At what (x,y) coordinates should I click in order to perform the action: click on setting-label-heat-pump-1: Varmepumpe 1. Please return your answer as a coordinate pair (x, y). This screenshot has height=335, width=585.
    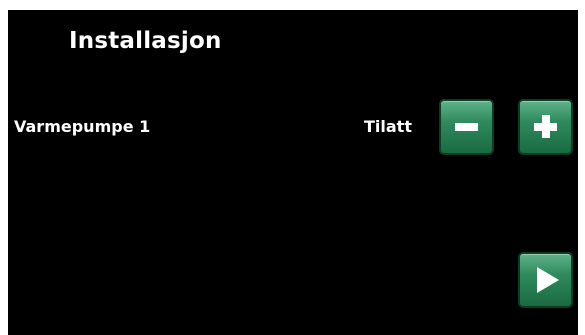
    Looking at the image, I should click on (82, 126).